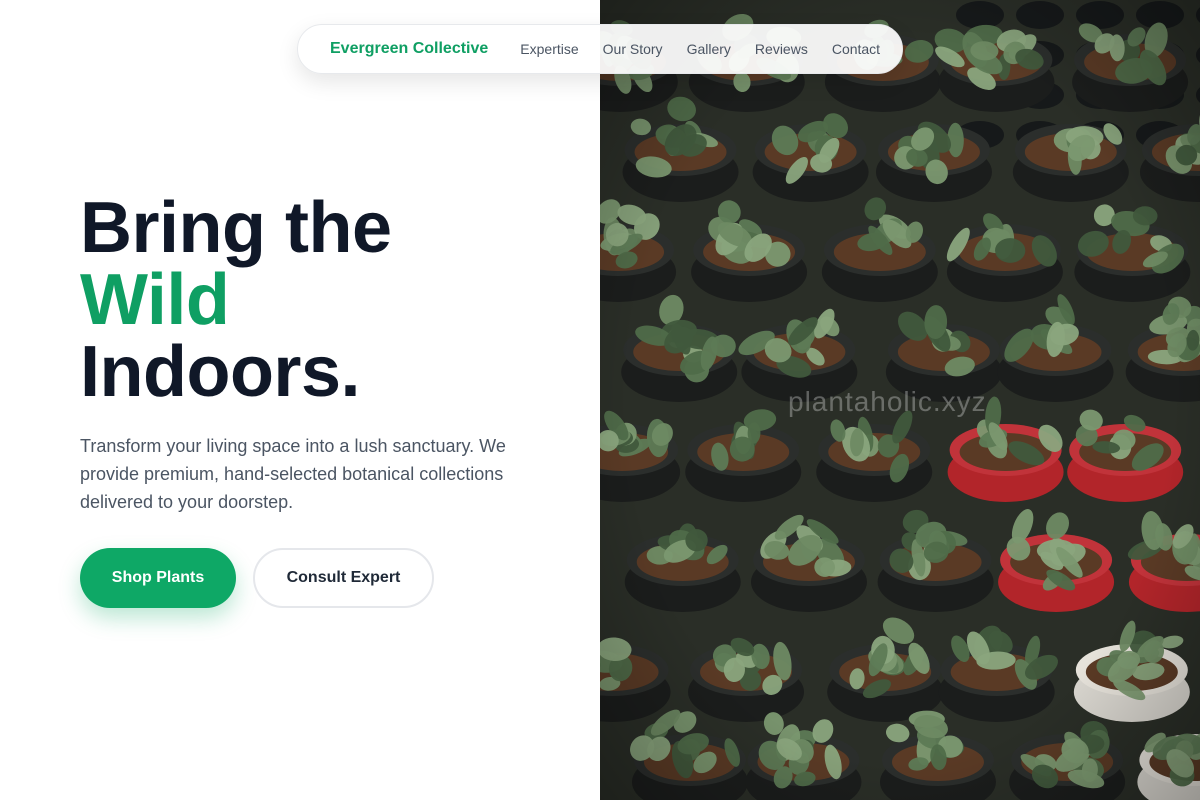  Describe the element at coordinates (409, 49) in the screenshot. I see `brand-logo: Evergreen Collective` at that location.